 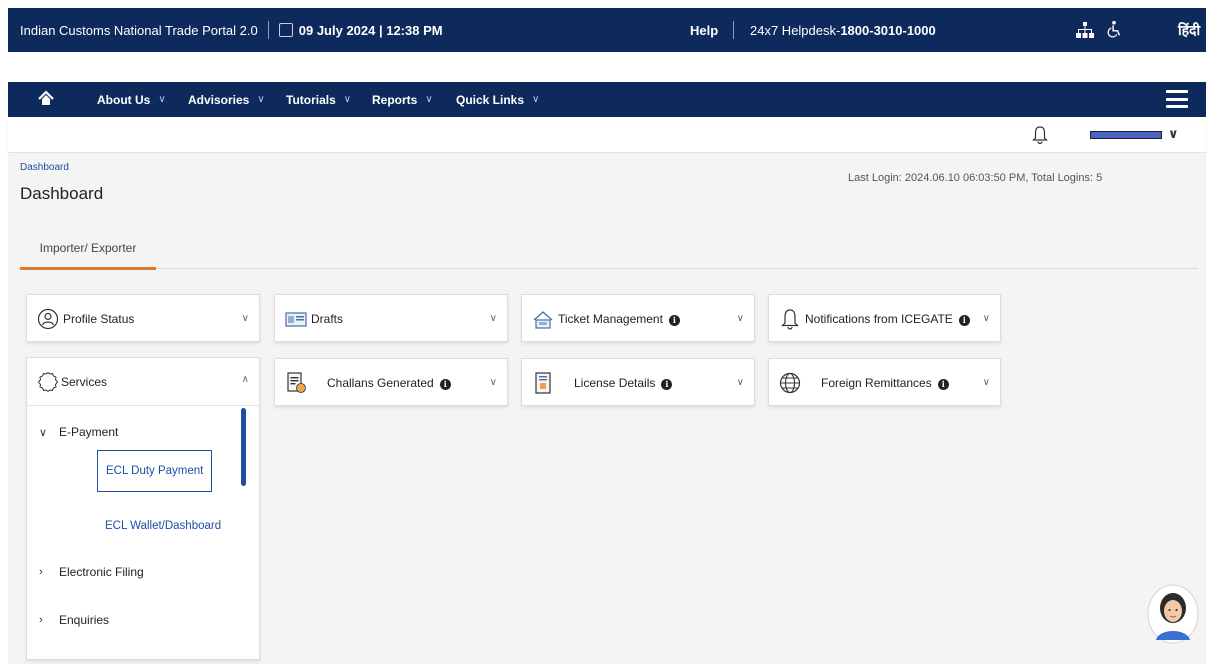 I want to click on card-profile-status: Profile Status ∨, so click(x=143, y=318).